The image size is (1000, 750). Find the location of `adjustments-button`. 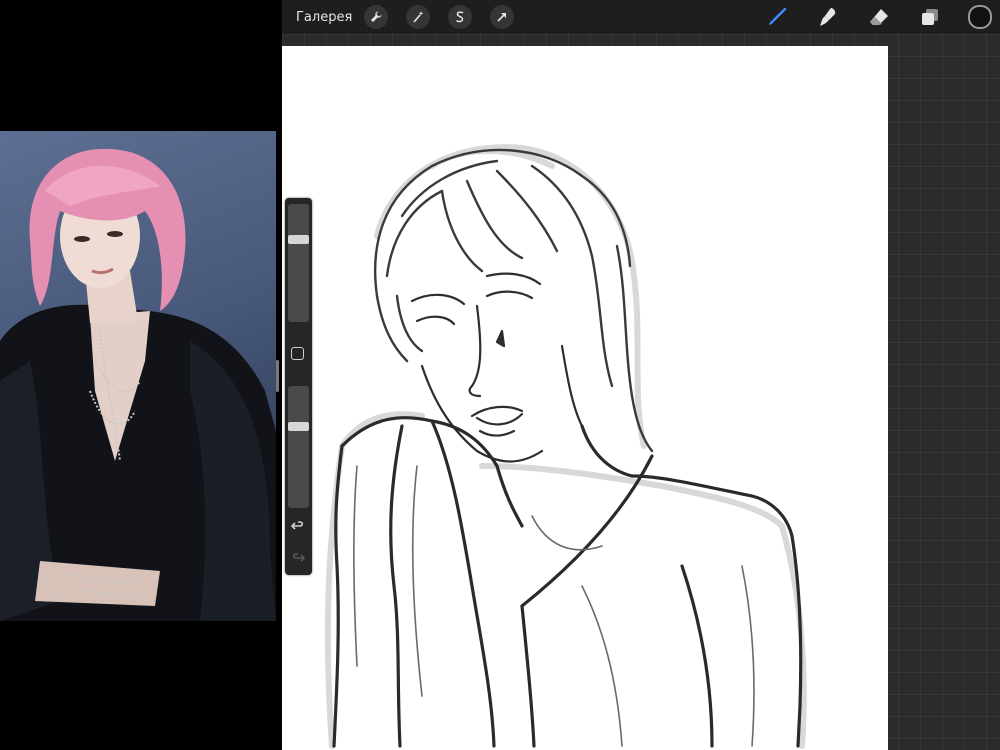

adjustments-button is located at coordinates (418, 17).